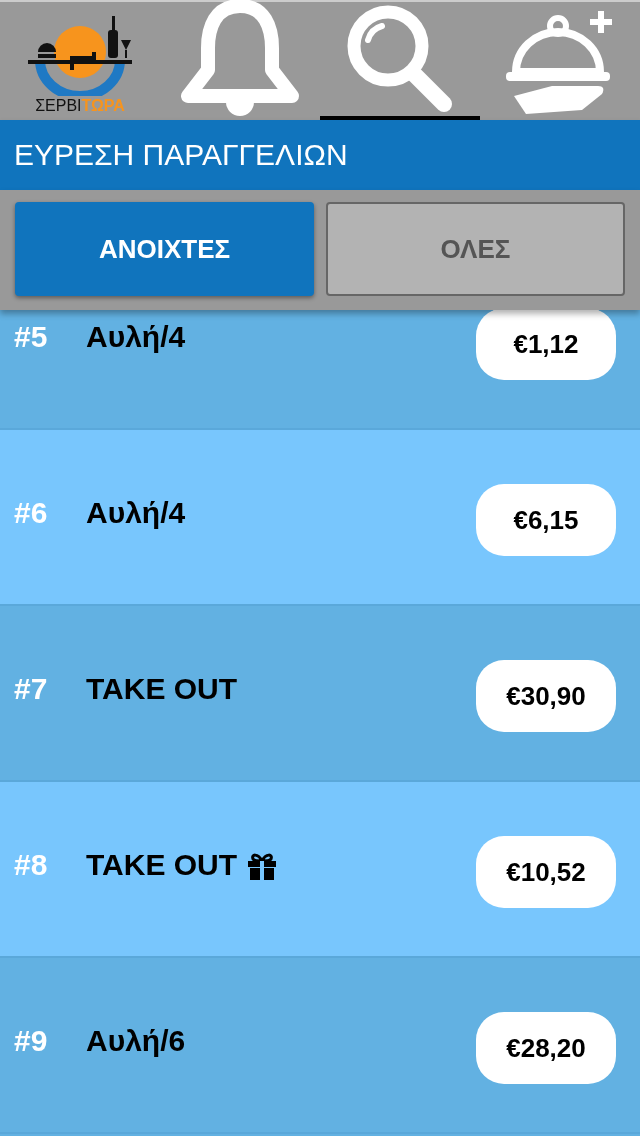 The image size is (640, 1136). Describe the element at coordinates (546, 872) in the screenshot. I see `order-total: €10,52` at that location.